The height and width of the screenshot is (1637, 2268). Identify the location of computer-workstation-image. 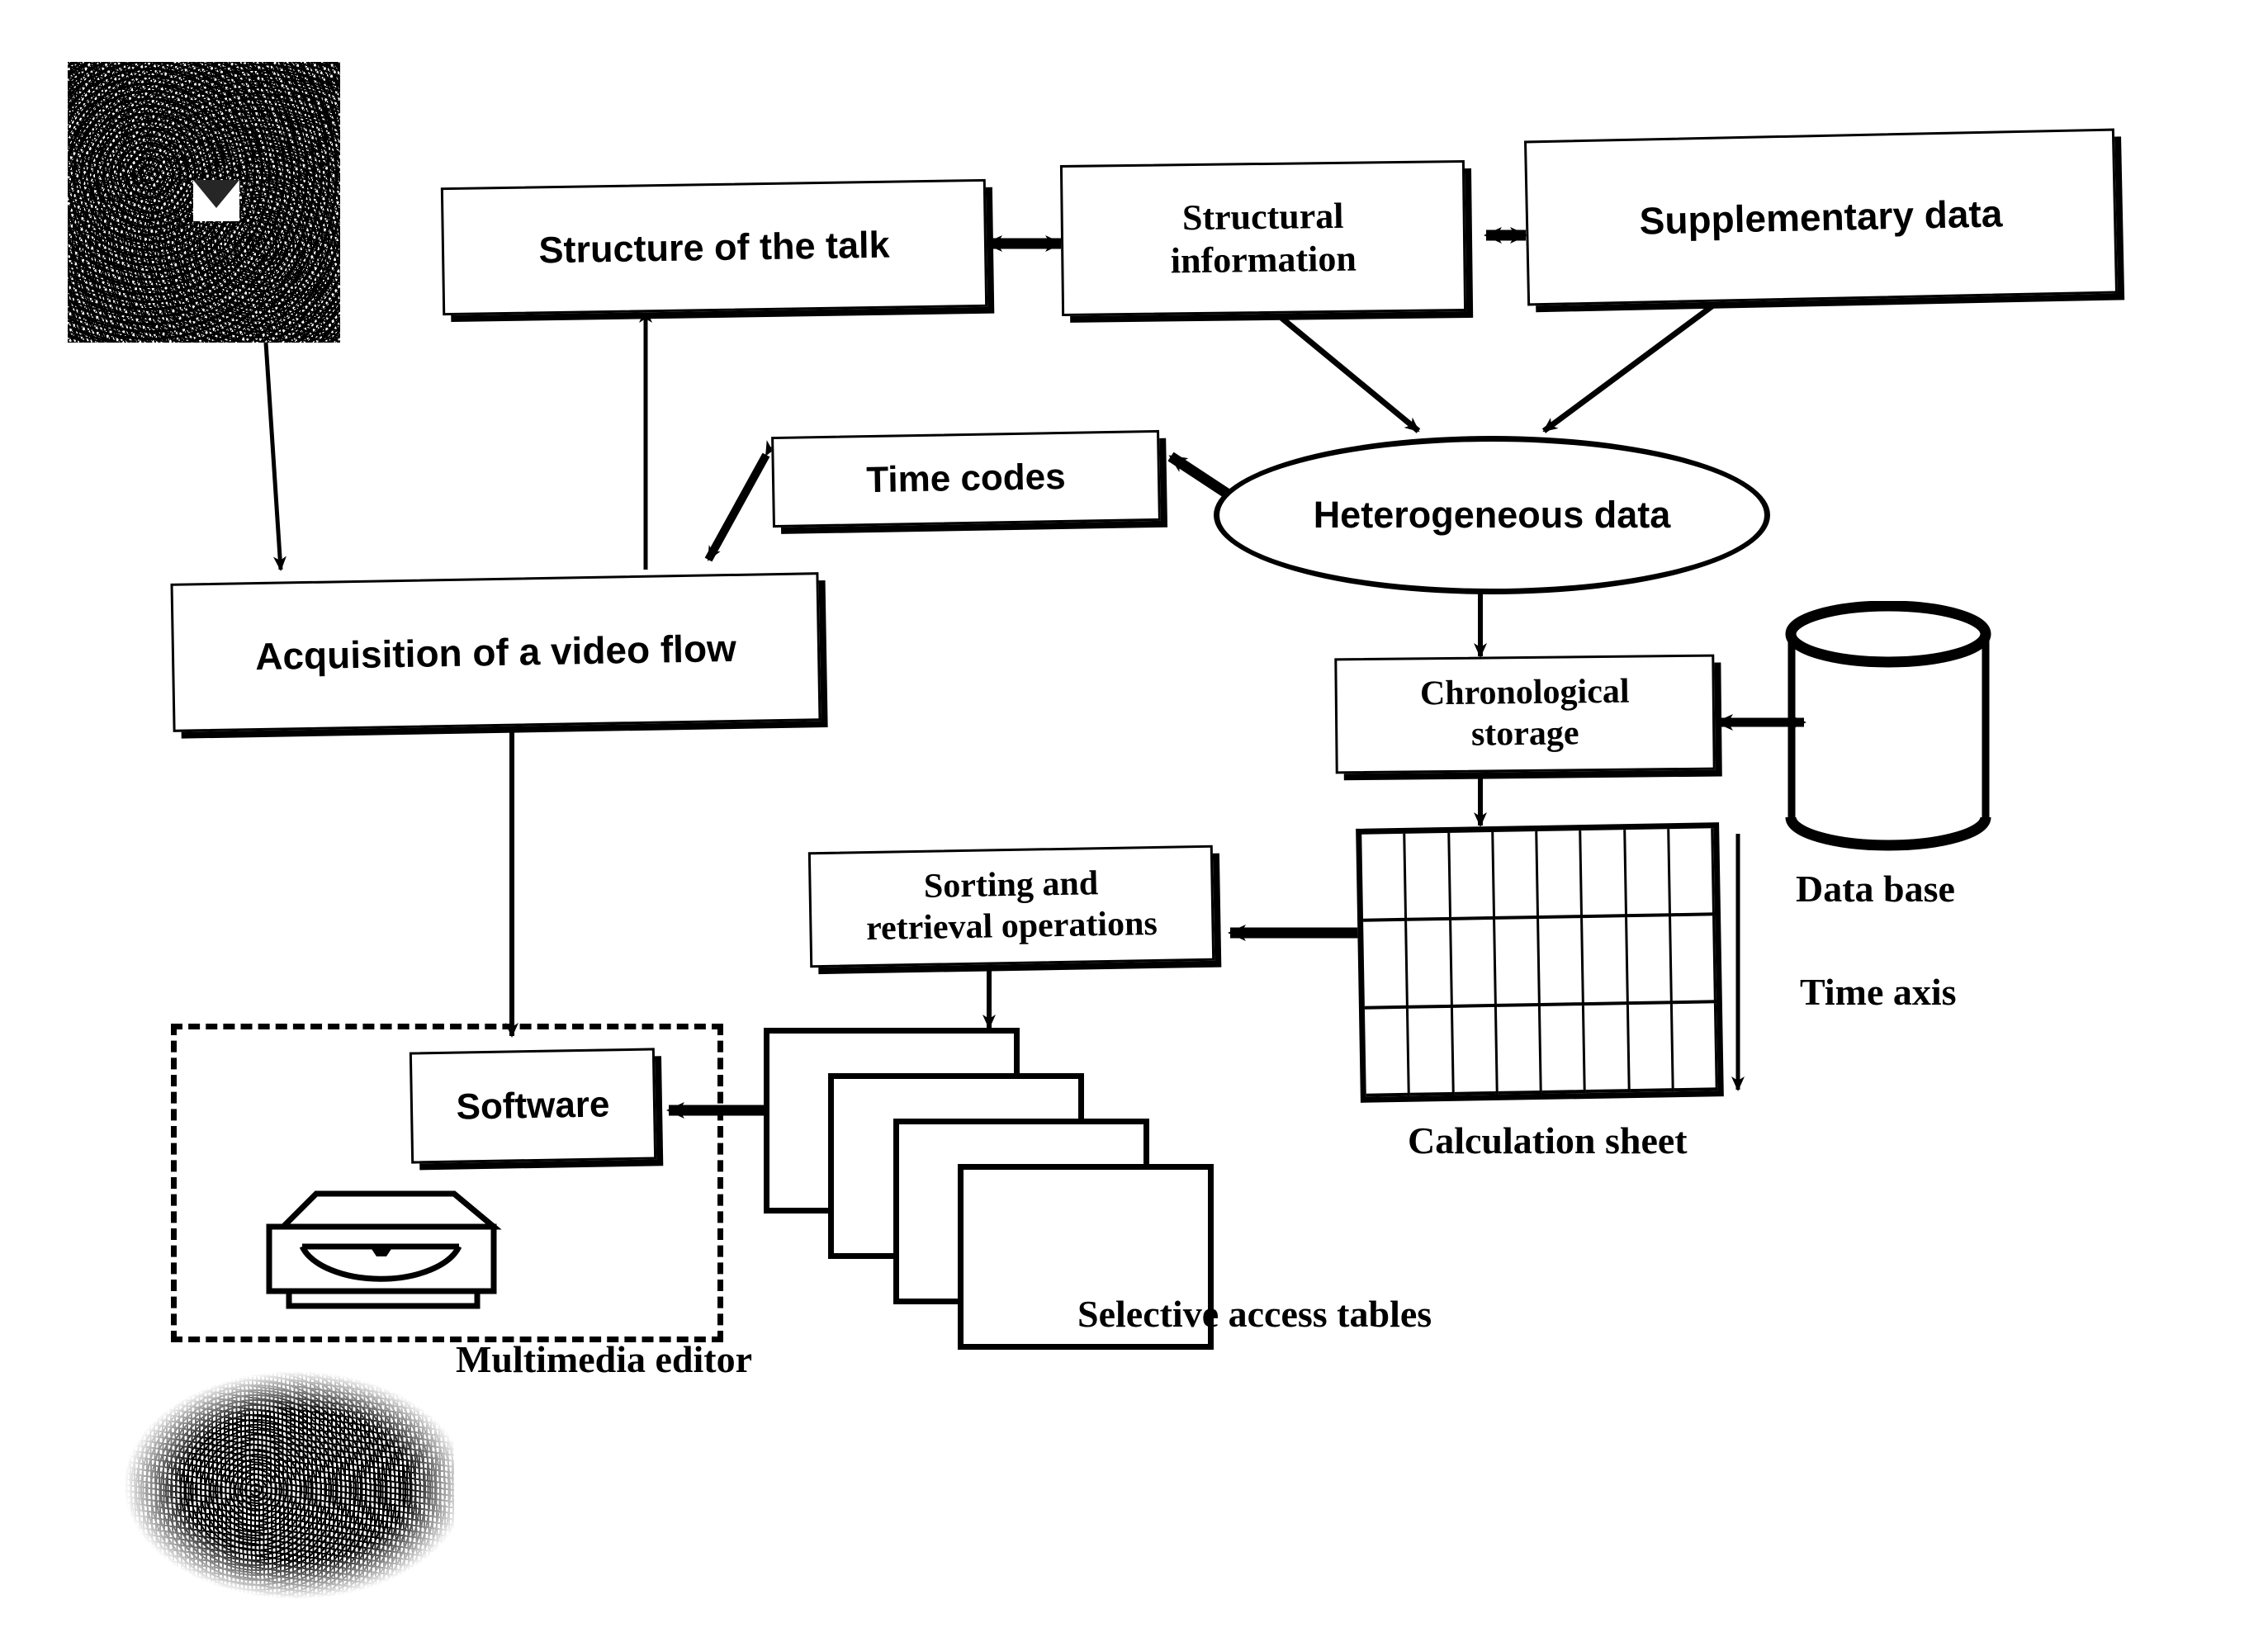
(289, 1490).